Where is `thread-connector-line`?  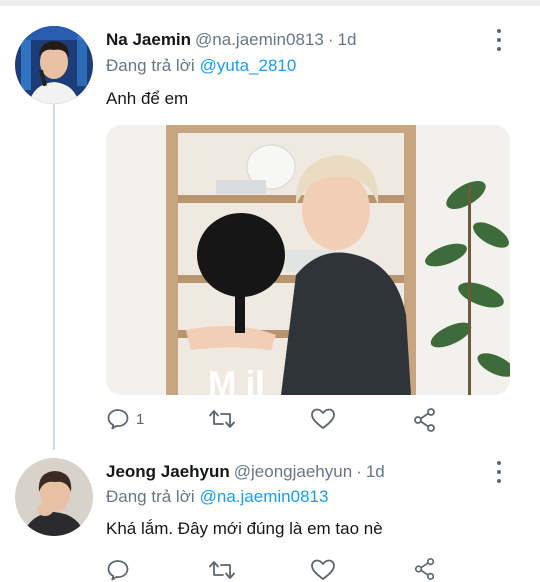 thread-connector-line is located at coordinates (54, 277).